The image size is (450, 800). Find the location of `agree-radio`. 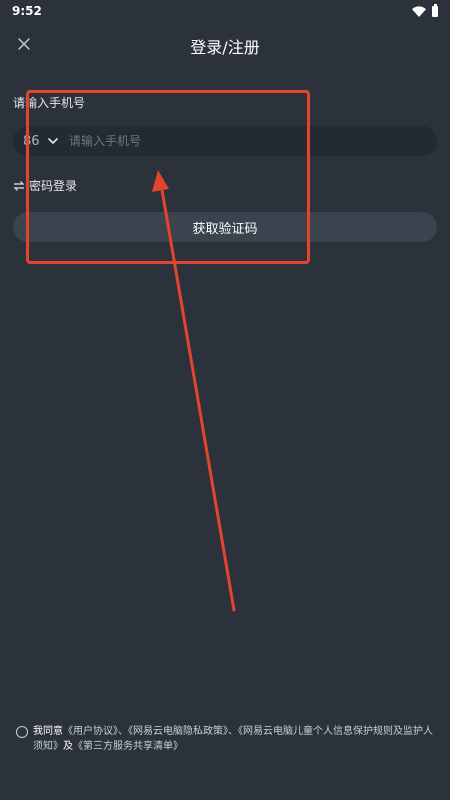

agree-radio is located at coordinates (22, 732).